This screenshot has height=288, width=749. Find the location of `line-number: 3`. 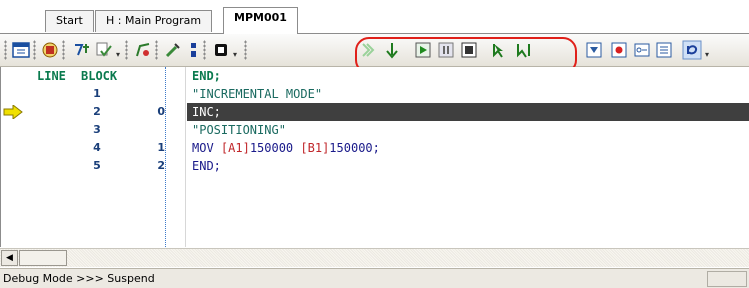

line-number: 3 is located at coordinates (97, 129).